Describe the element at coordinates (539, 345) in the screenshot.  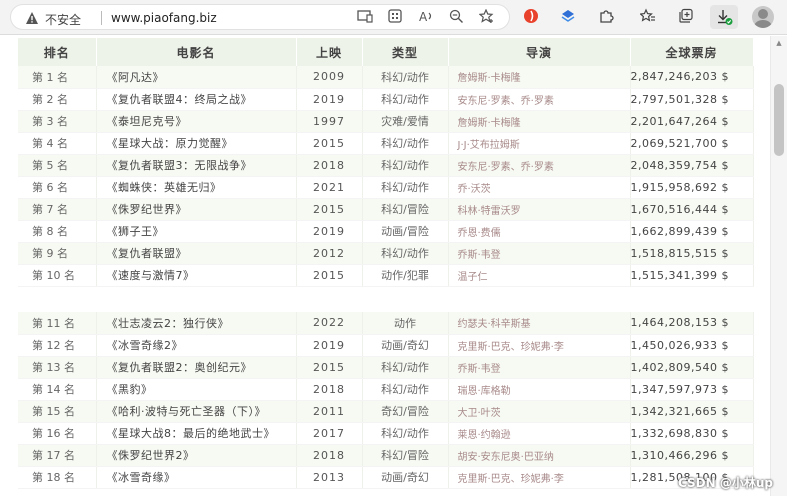
I see `director-cell: 克里斯·巴克、珍妮弗·李` at that location.